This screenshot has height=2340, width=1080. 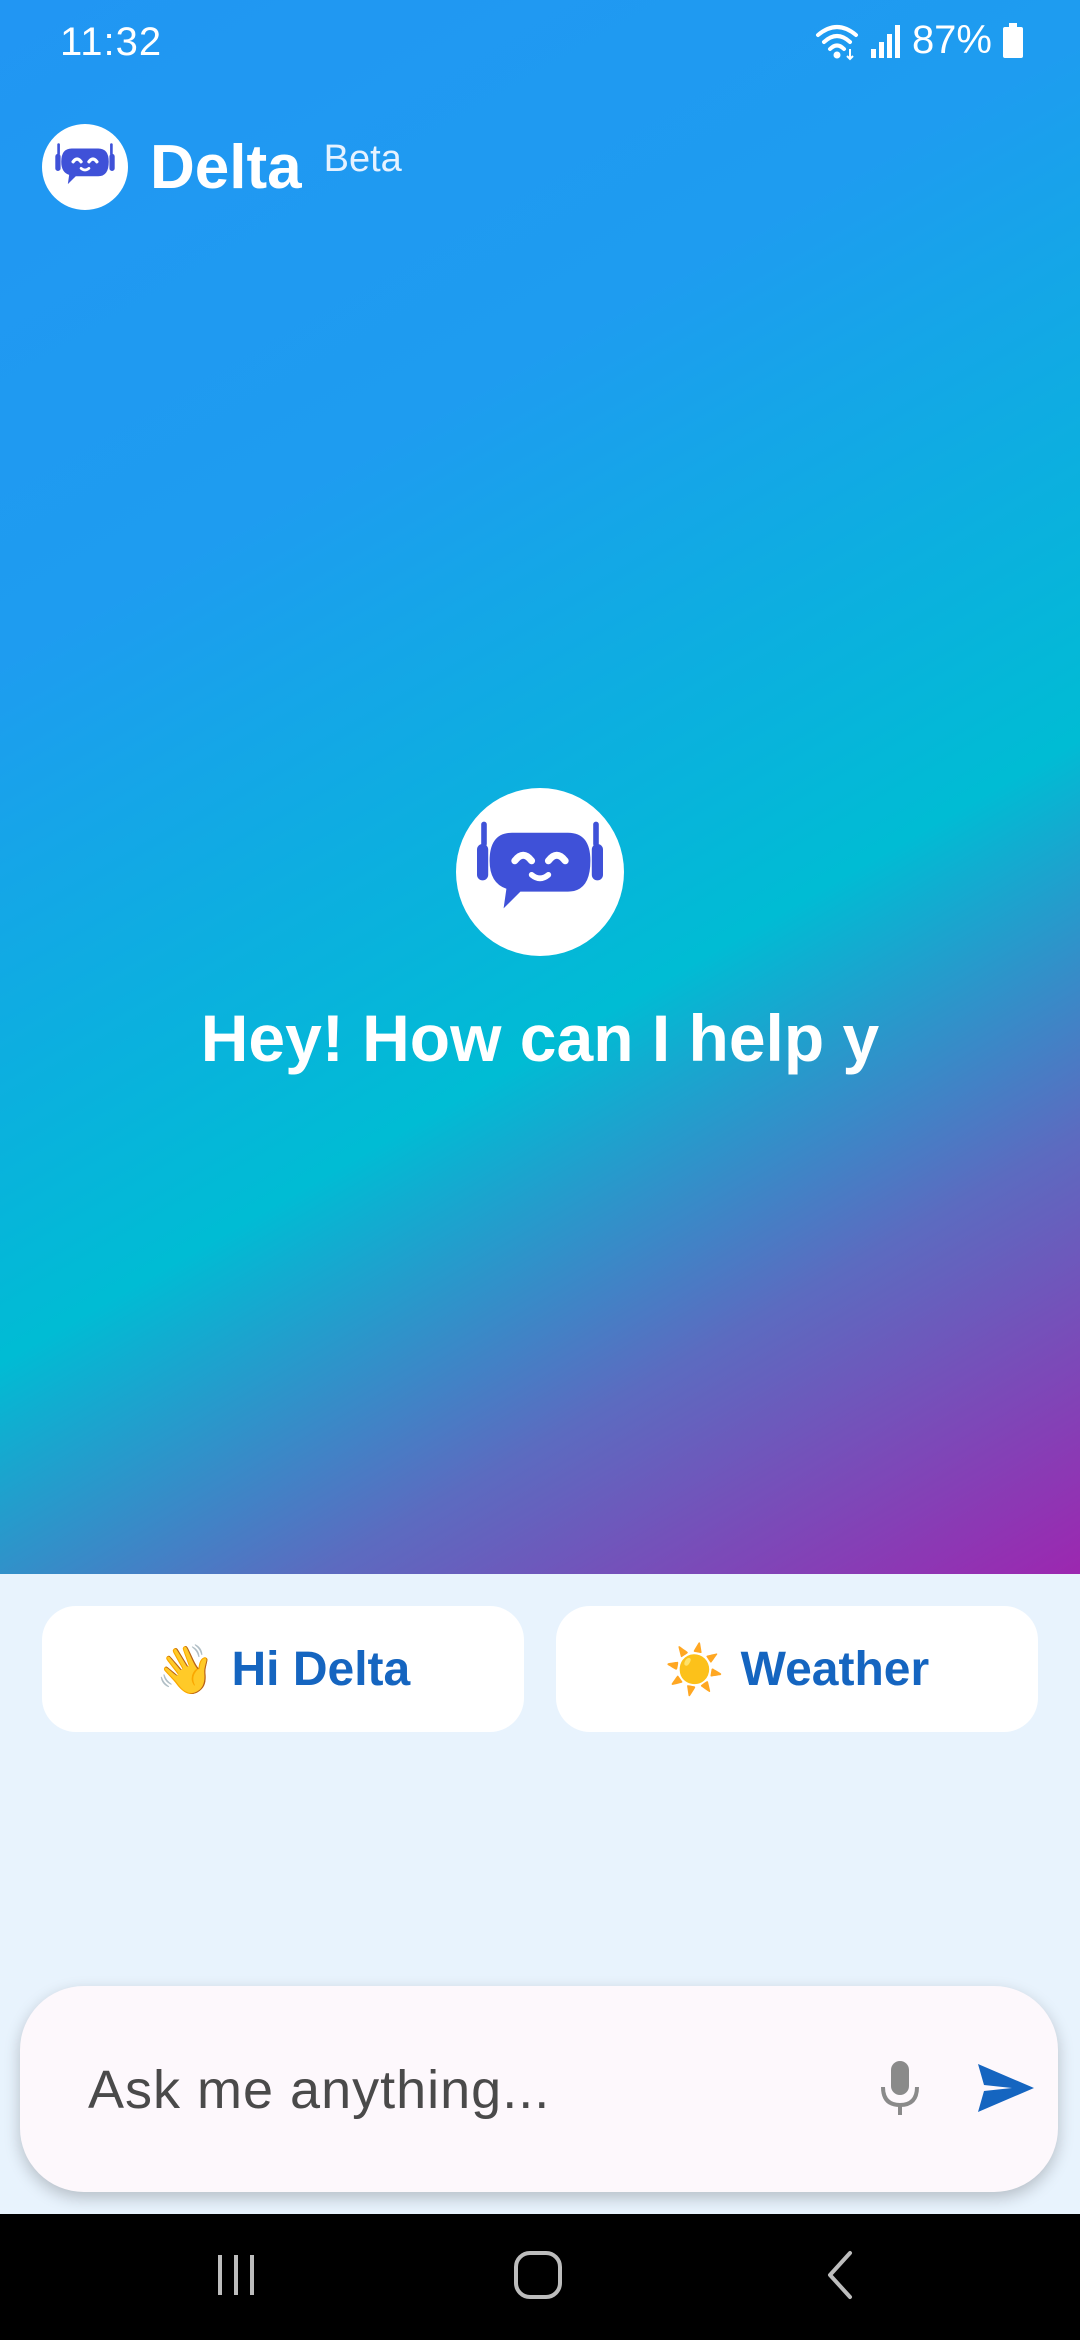 I want to click on send-icon, so click(x=1006, y=2090).